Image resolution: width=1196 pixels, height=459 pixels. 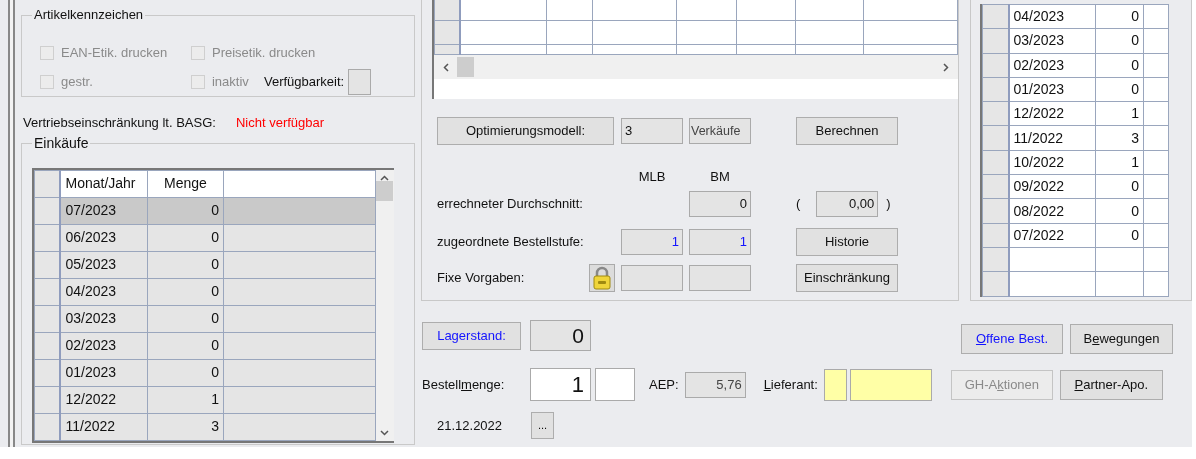 I want to click on table-cell: 3, so click(x=185, y=426).